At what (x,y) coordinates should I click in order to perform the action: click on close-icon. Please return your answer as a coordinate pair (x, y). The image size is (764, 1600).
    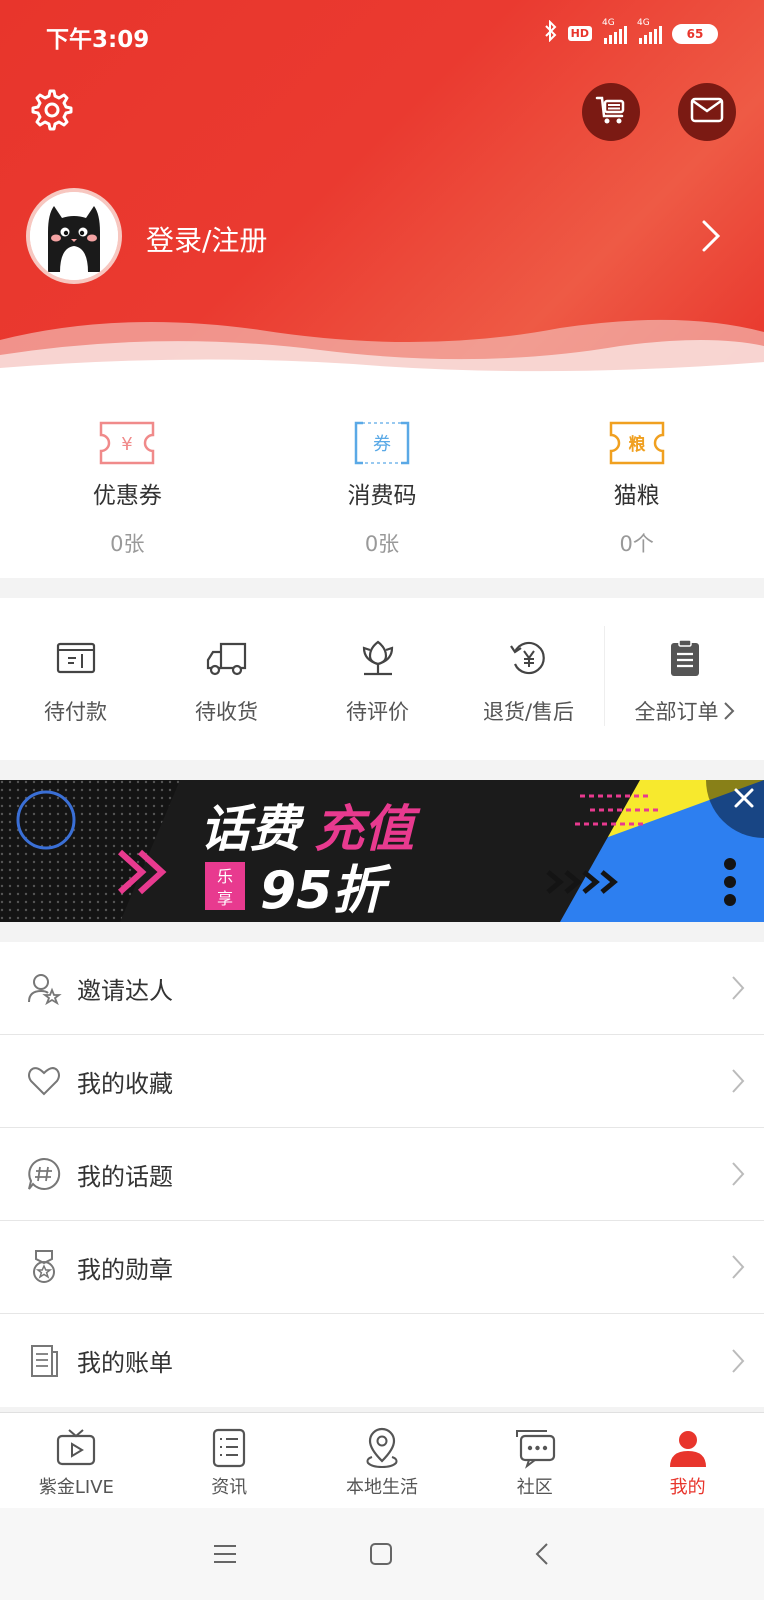
    Looking at the image, I should click on (744, 798).